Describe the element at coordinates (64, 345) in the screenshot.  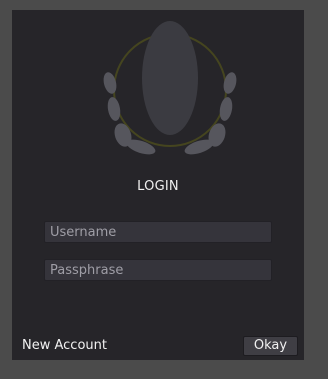
I see `new-account-link: New Account` at that location.